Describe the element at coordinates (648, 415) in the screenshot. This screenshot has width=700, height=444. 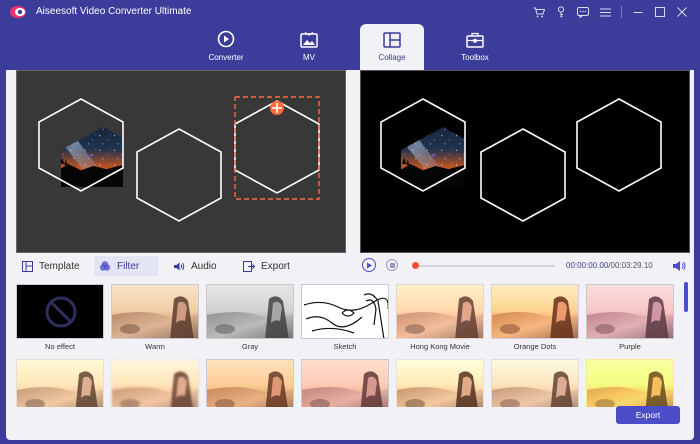
I see `export-button: Export` at that location.